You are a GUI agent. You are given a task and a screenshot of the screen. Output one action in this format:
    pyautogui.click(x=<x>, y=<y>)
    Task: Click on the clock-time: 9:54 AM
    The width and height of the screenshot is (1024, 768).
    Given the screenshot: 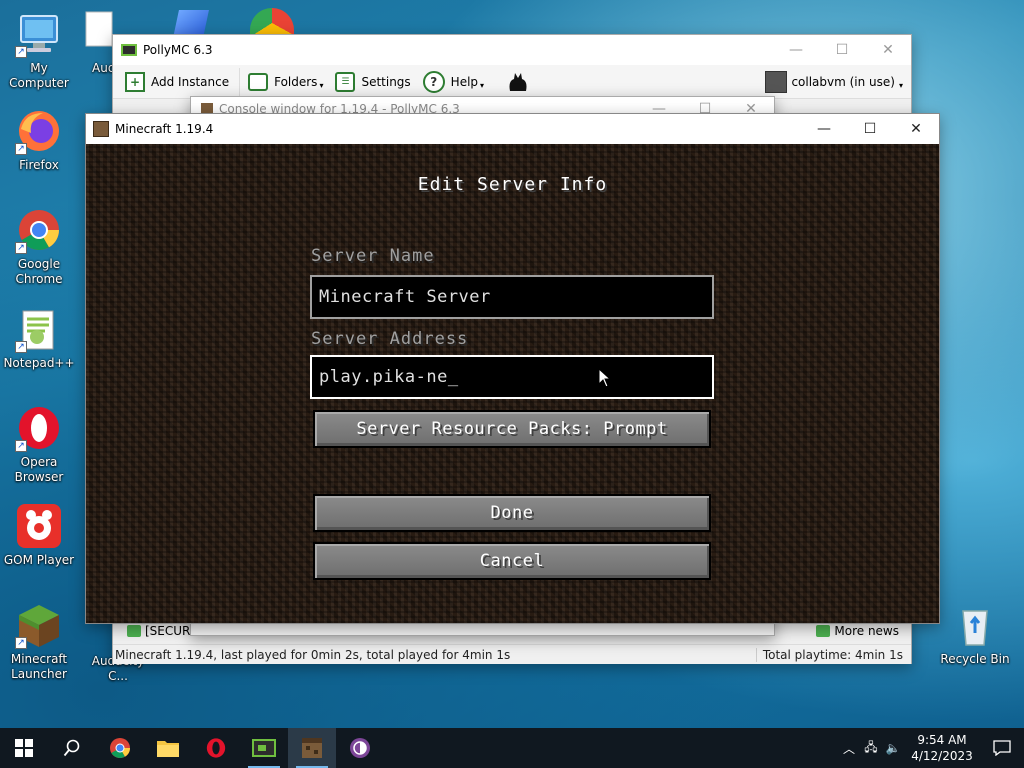 What is the action you would take?
    pyautogui.click(x=942, y=740)
    